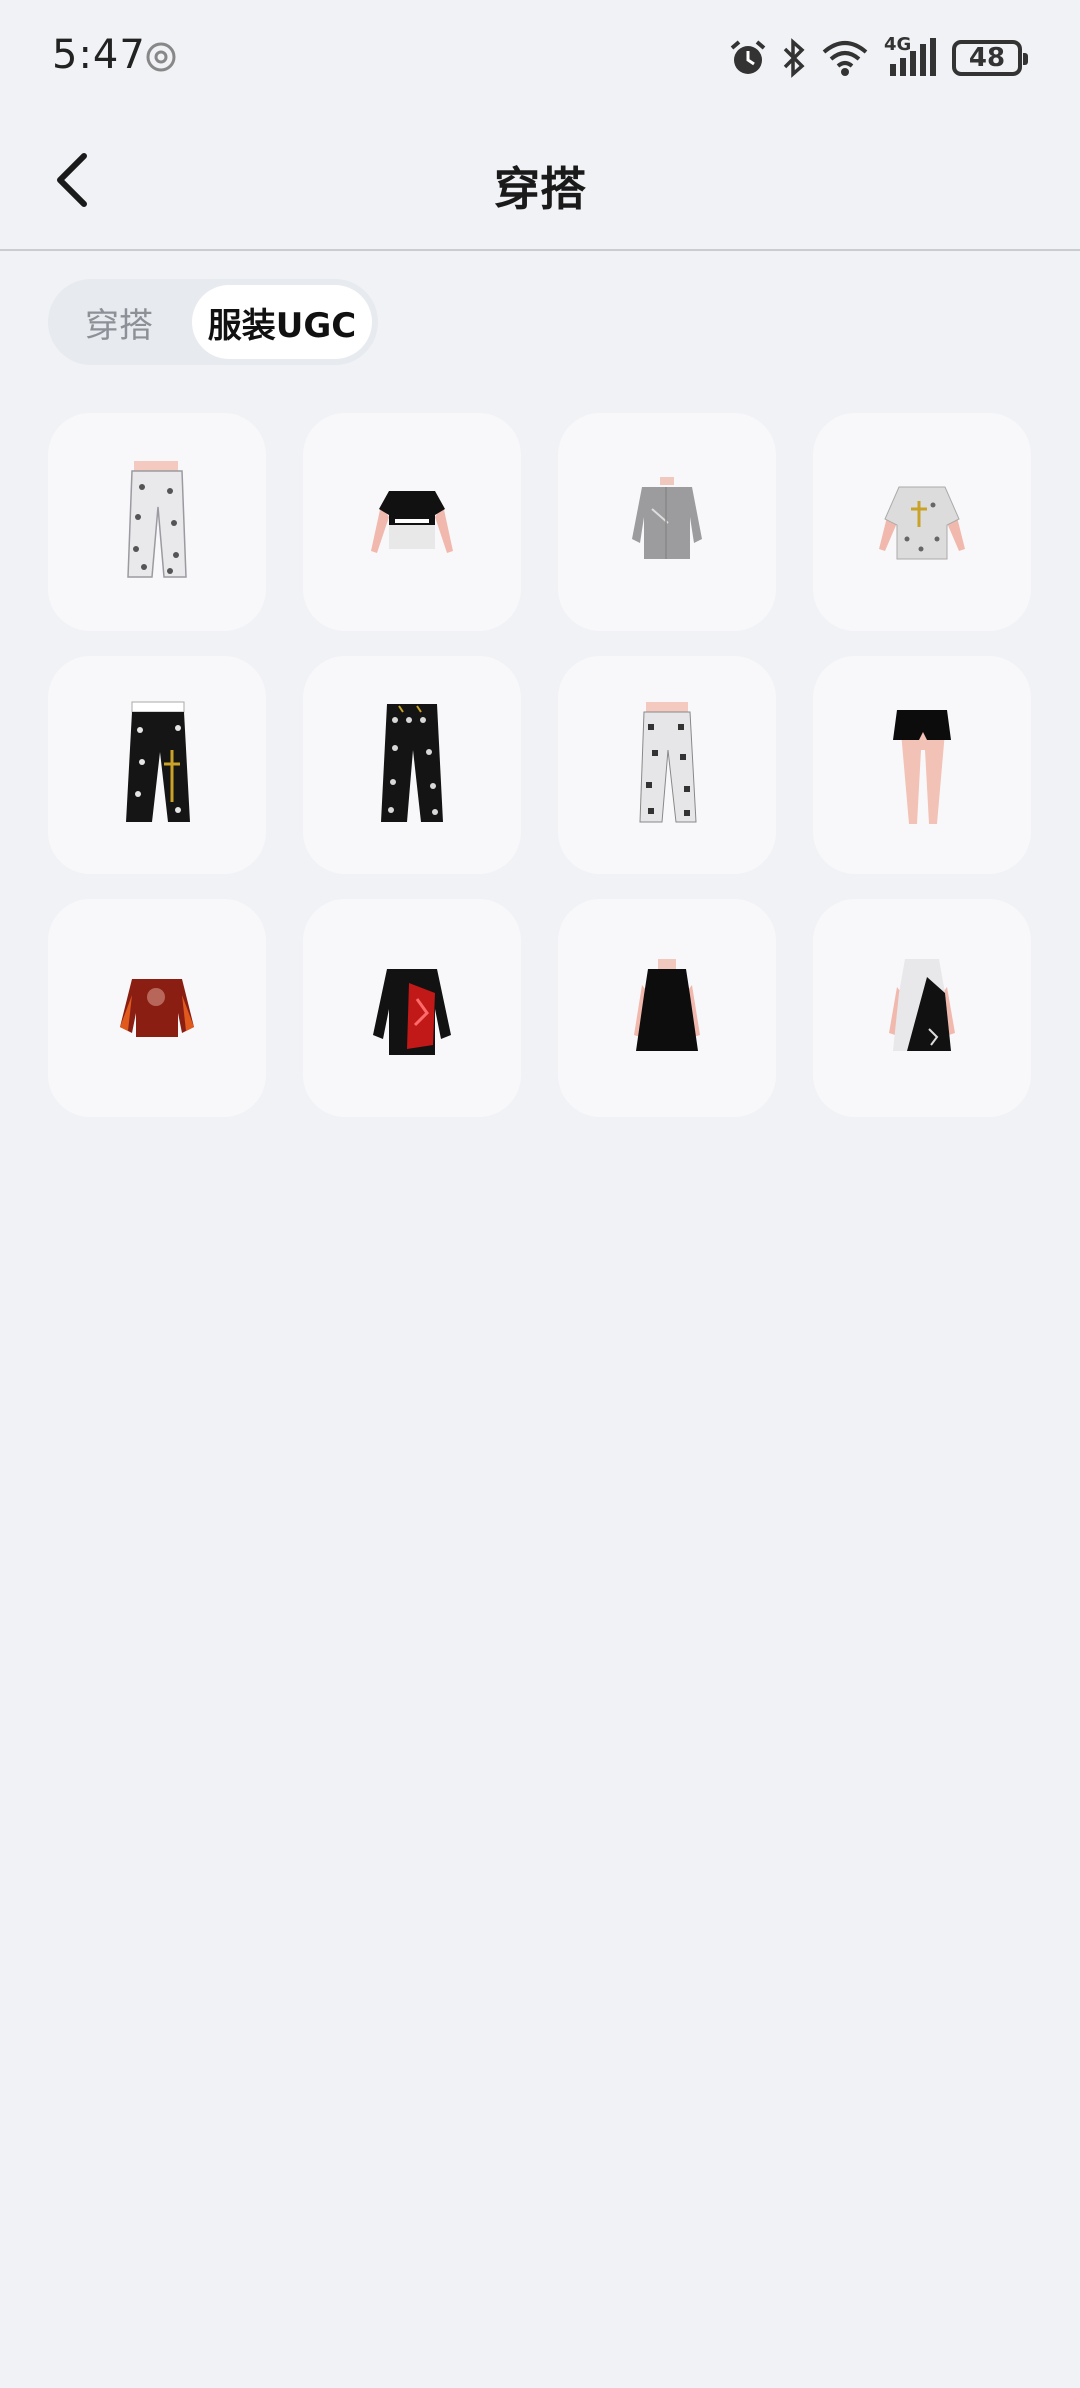 The width and height of the screenshot is (1080, 2388). Describe the element at coordinates (898, 44) in the screenshot. I see `network-type-label: 4G` at that location.